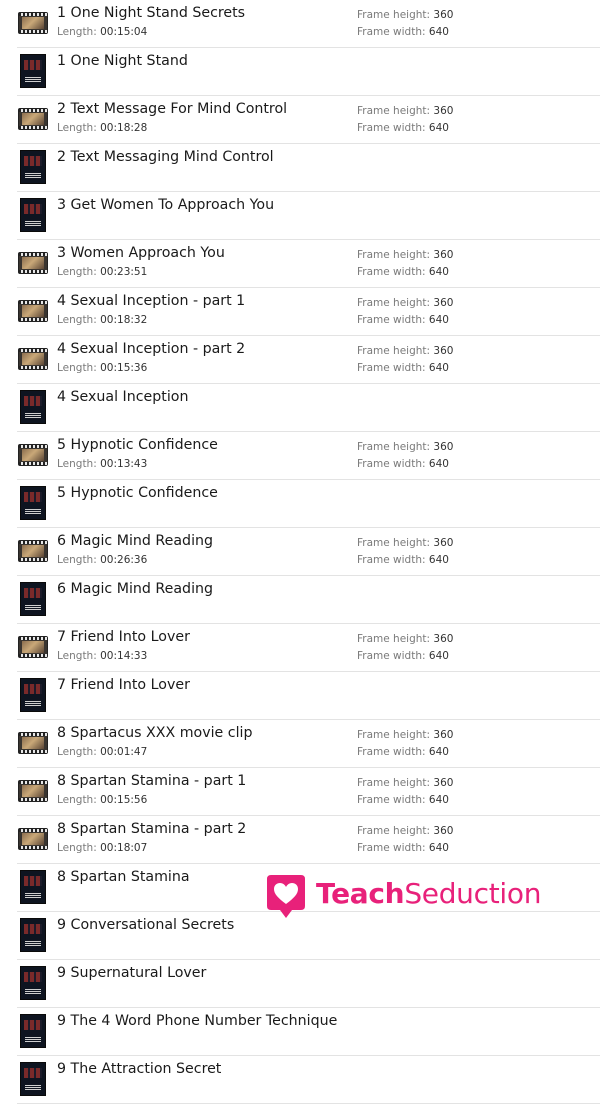 The width and height of the screenshot is (600, 1110). I want to click on item-title: 4 Sexual Inception, so click(123, 397).